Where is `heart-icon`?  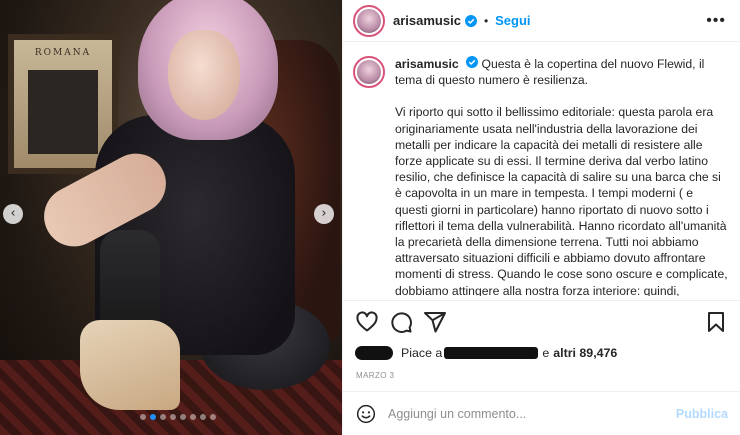 heart-icon is located at coordinates (367, 322).